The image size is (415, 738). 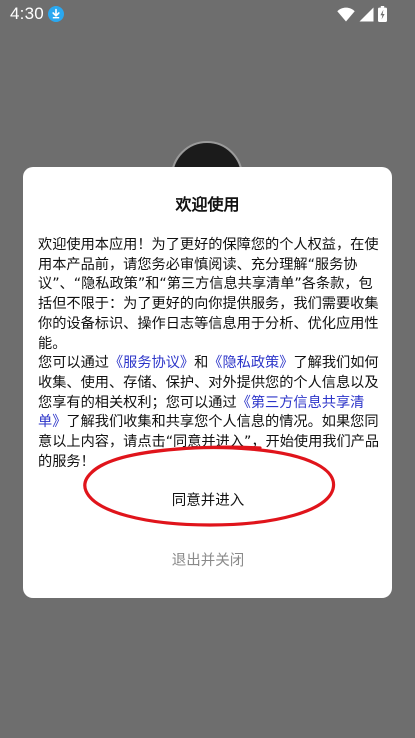 What do you see at coordinates (208, 499) in the screenshot?
I see `agree-and-enter-button: 同意并进入` at bounding box center [208, 499].